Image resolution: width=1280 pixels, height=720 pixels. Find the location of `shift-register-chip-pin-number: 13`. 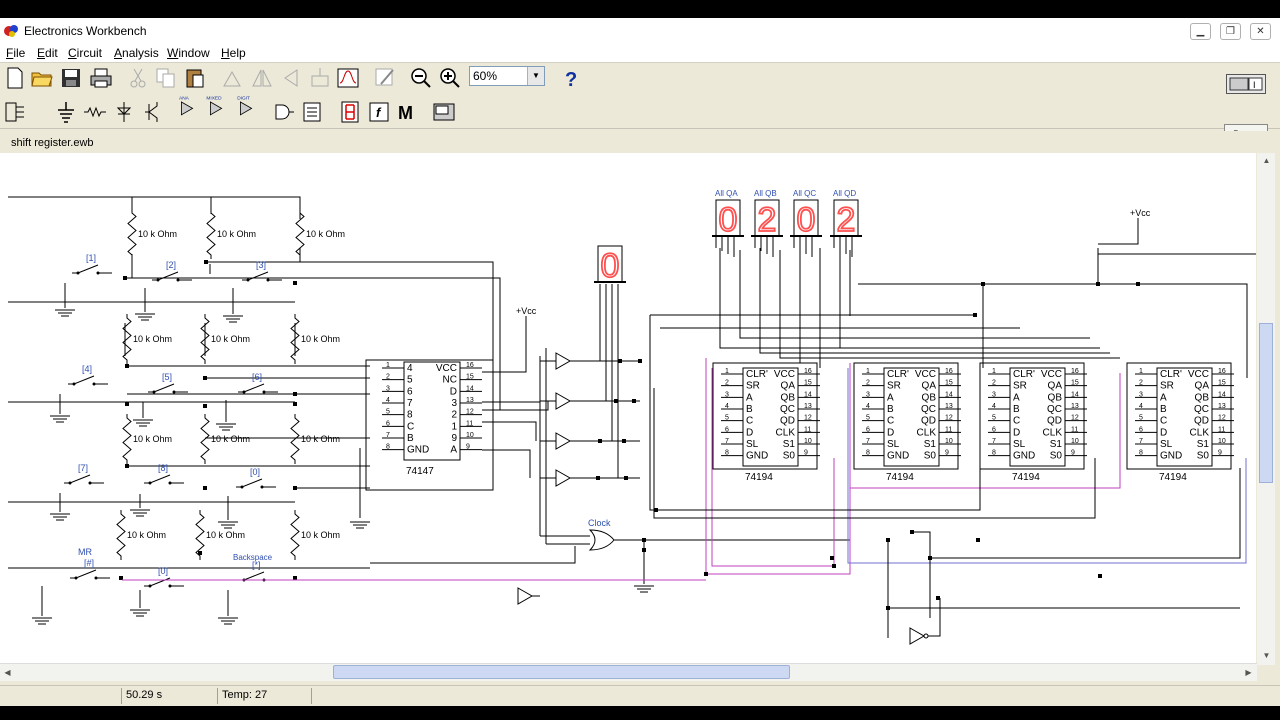

shift-register-chip-pin-number: 13 is located at coordinates (808, 406).